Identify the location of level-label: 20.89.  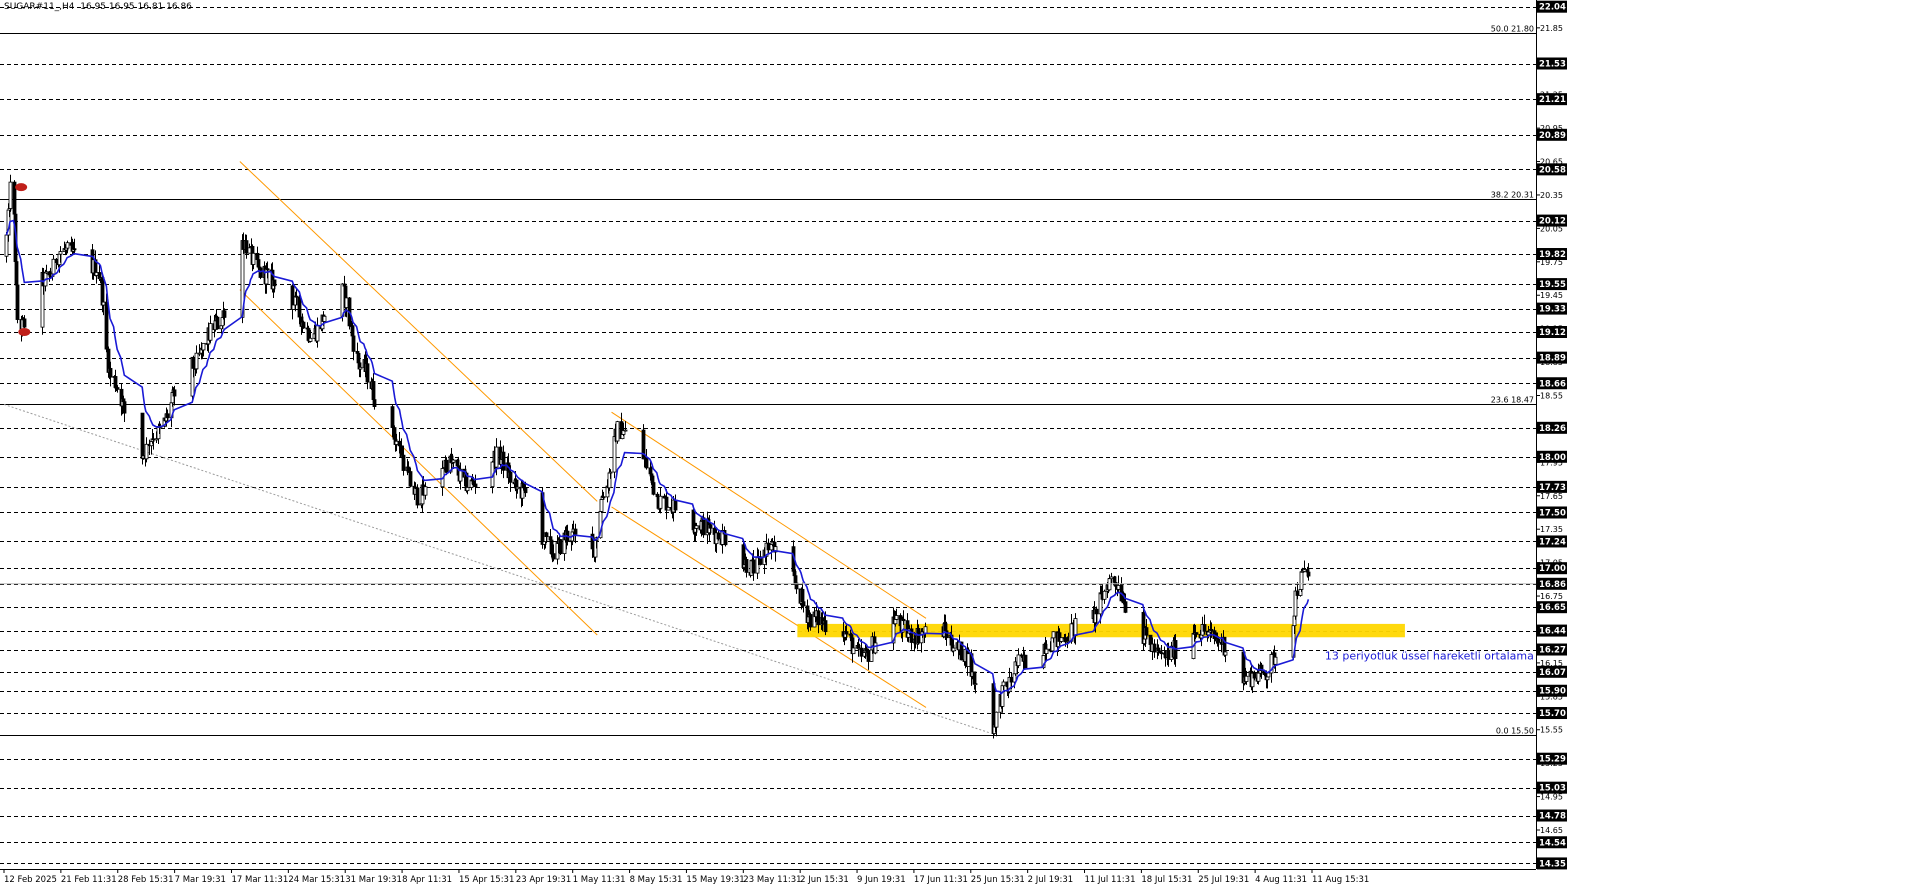
(1552, 136).